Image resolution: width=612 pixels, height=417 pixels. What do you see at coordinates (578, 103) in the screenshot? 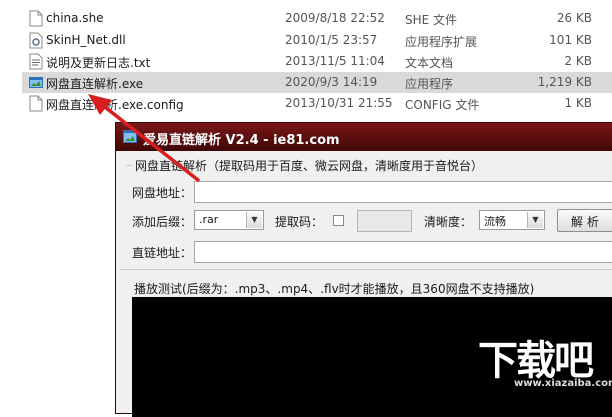
I see `file-size: 1 KB` at bounding box center [578, 103].